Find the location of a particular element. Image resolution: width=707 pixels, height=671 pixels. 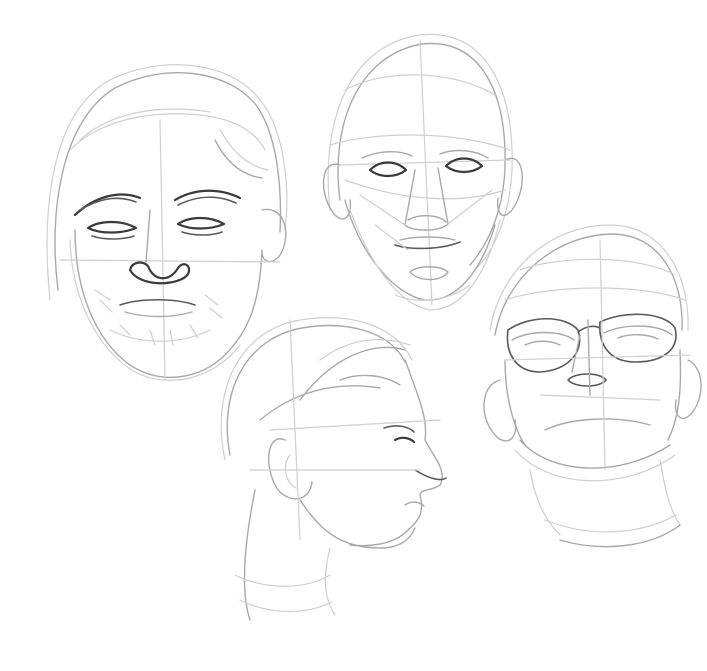

bald-head-sketch is located at coordinates (422, 172).